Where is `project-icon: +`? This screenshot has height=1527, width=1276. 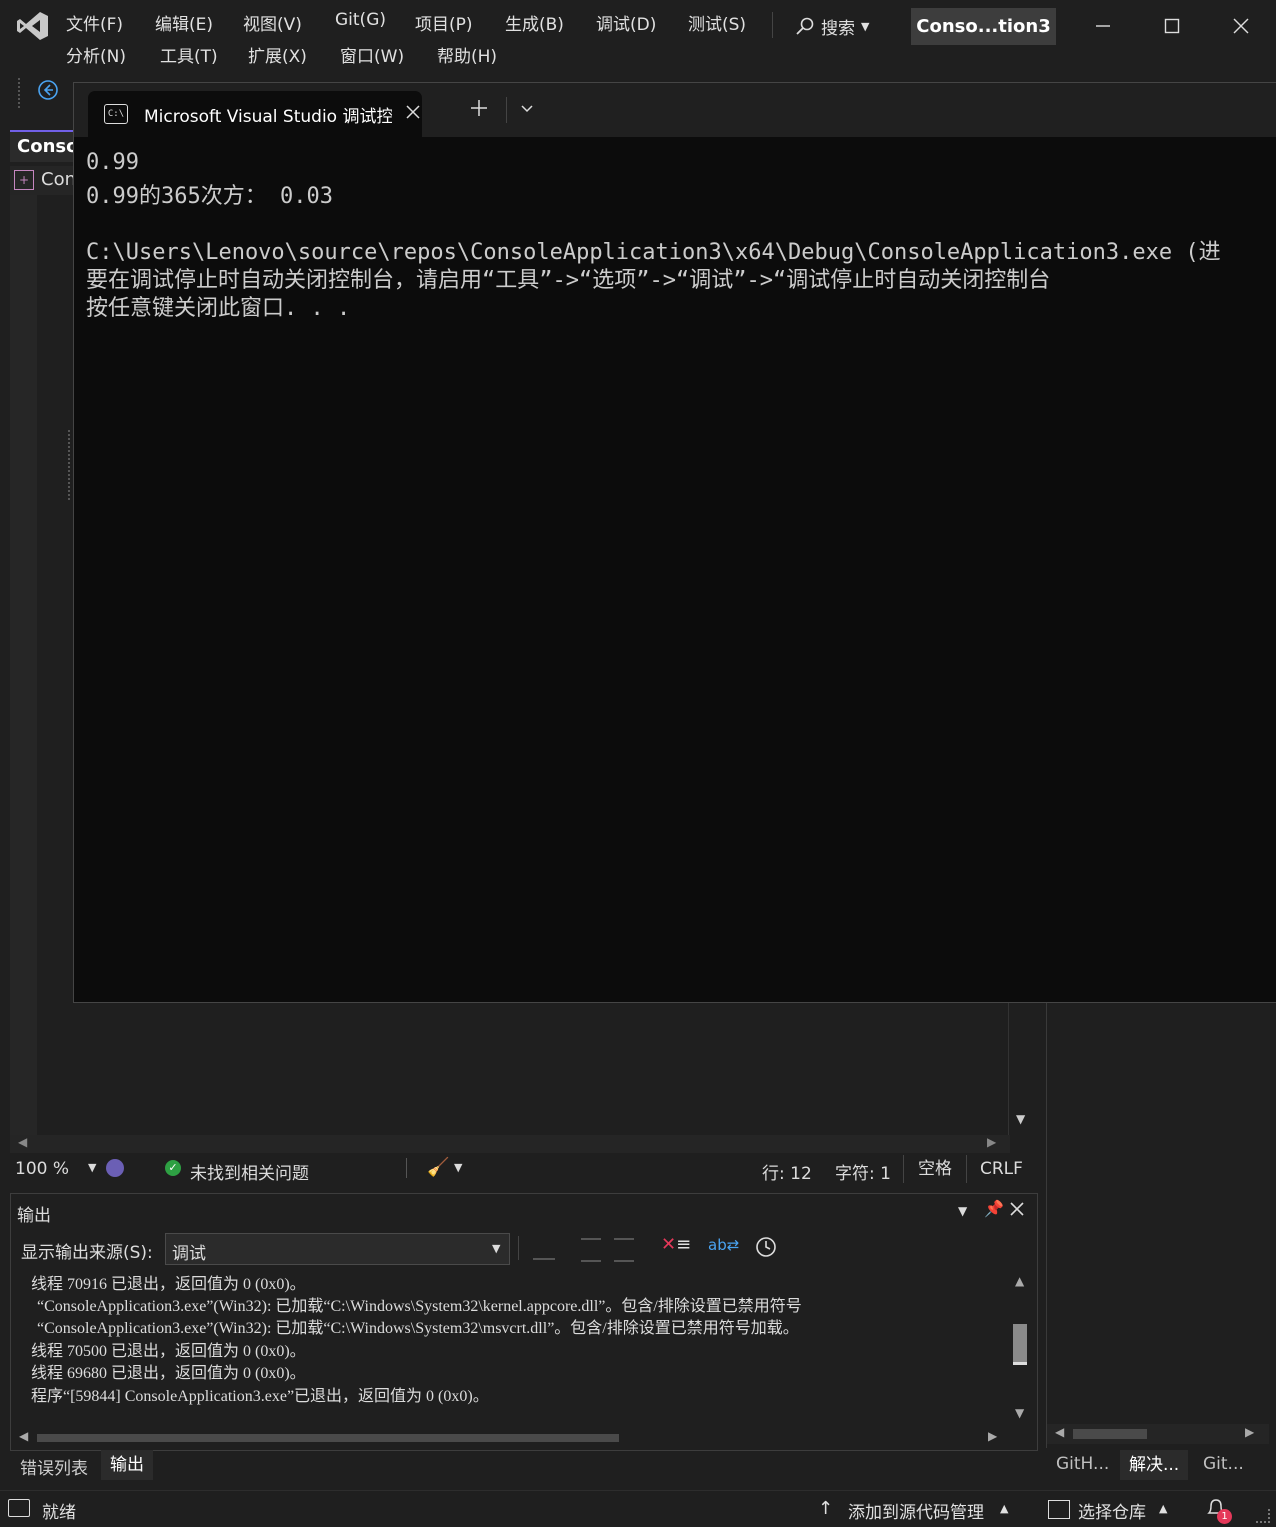 project-icon: + is located at coordinates (24, 180).